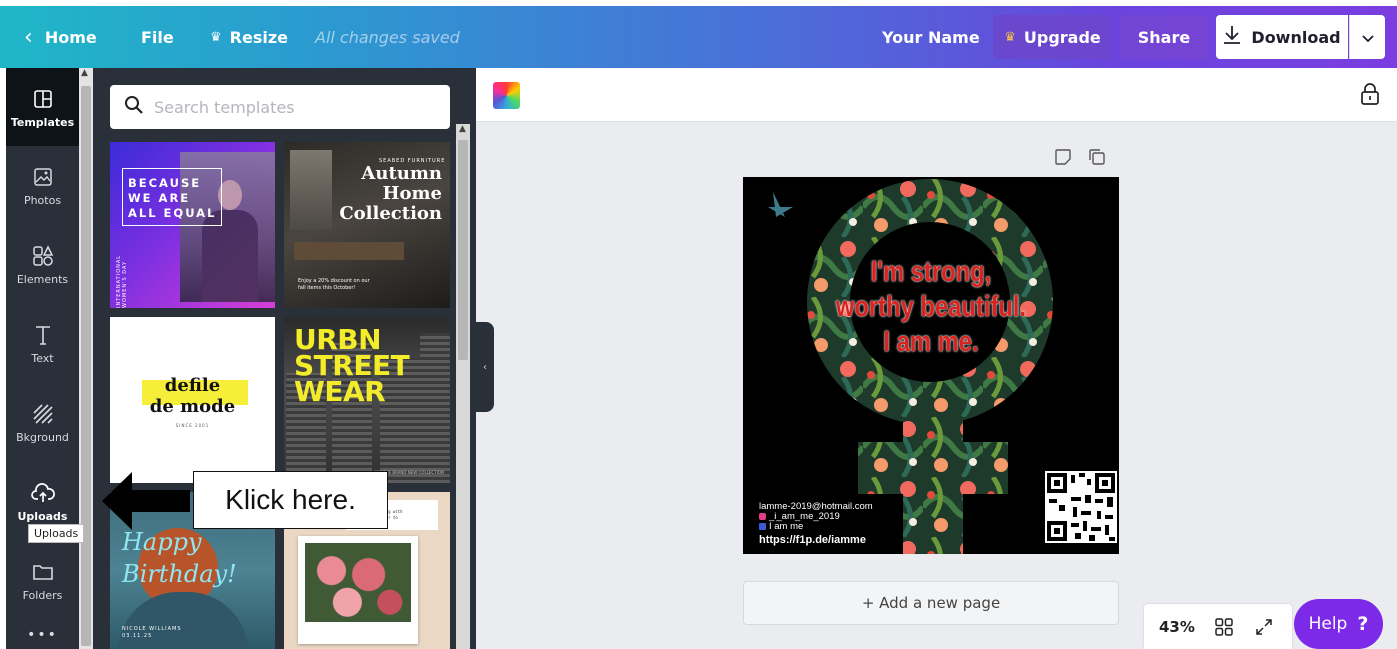  I want to click on duplicate-page-icon, so click(1098, 158).